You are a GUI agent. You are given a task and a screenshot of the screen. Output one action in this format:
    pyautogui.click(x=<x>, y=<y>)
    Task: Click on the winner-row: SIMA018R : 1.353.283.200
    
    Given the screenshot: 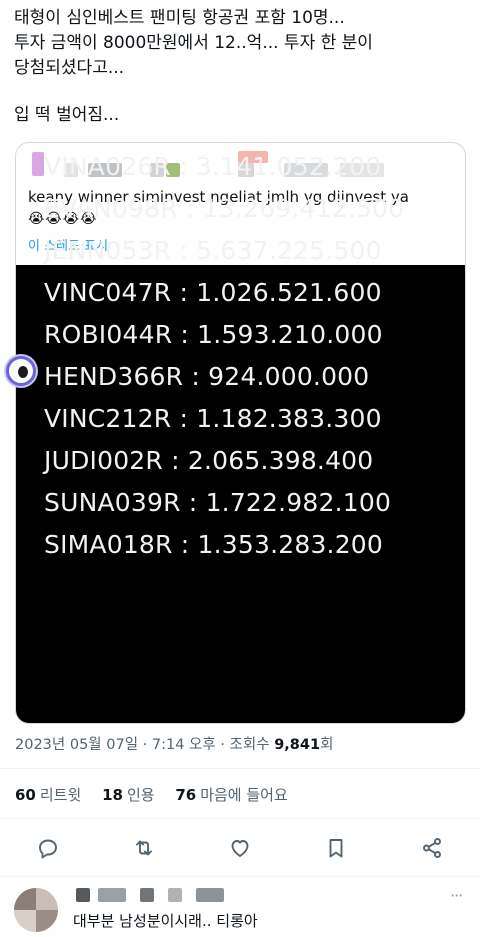 What is the action you would take?
    pyautogui.click(x=214, y=544)
    